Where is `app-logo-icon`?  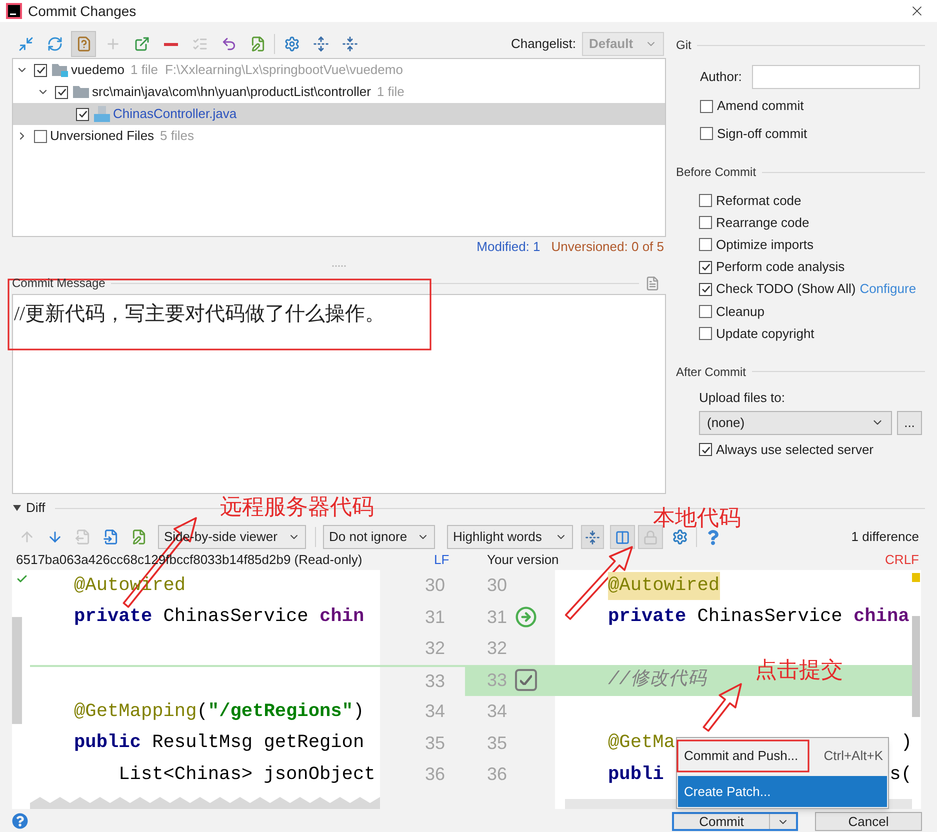
app-logo-icon is located at coordinates (14, 11).